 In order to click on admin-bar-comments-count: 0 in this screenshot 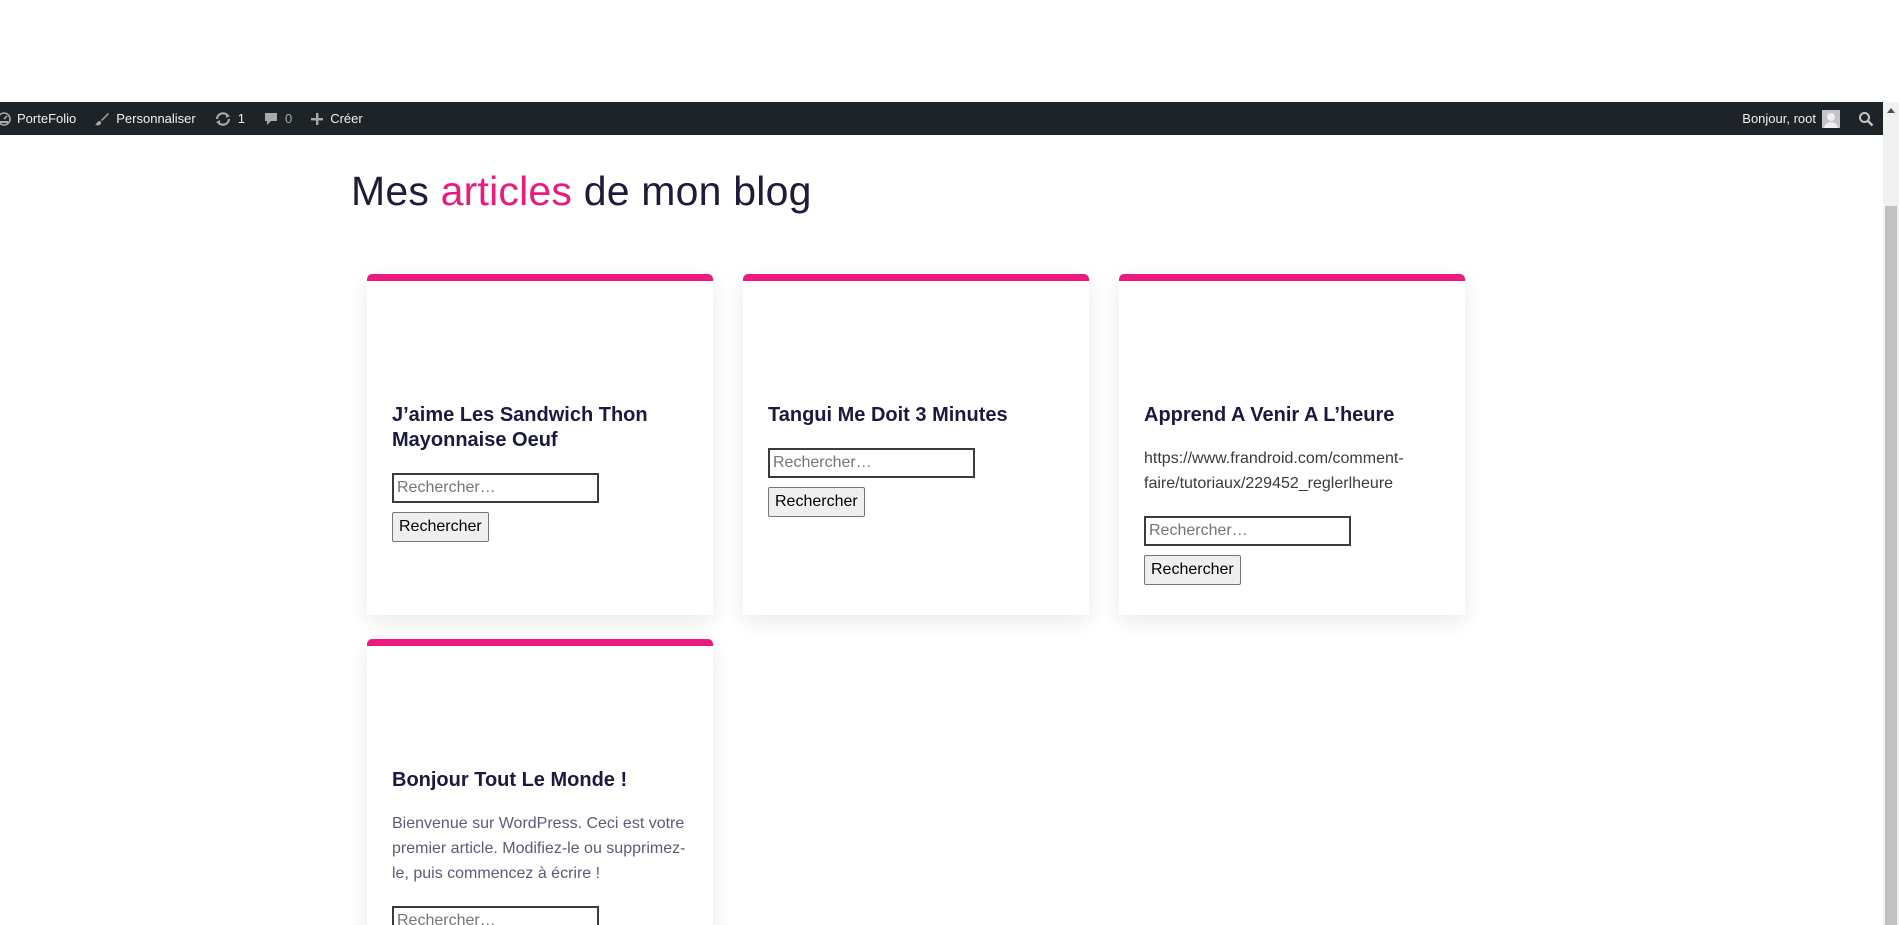, I will do `click(288, 118)`.